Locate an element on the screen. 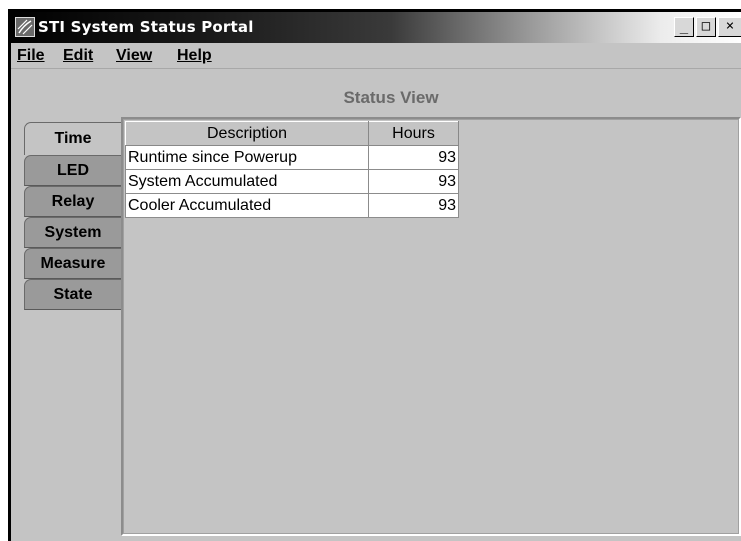 This screenshot has height=541, width=741. menu-edit: Edit is located at coordinates (78, 56).